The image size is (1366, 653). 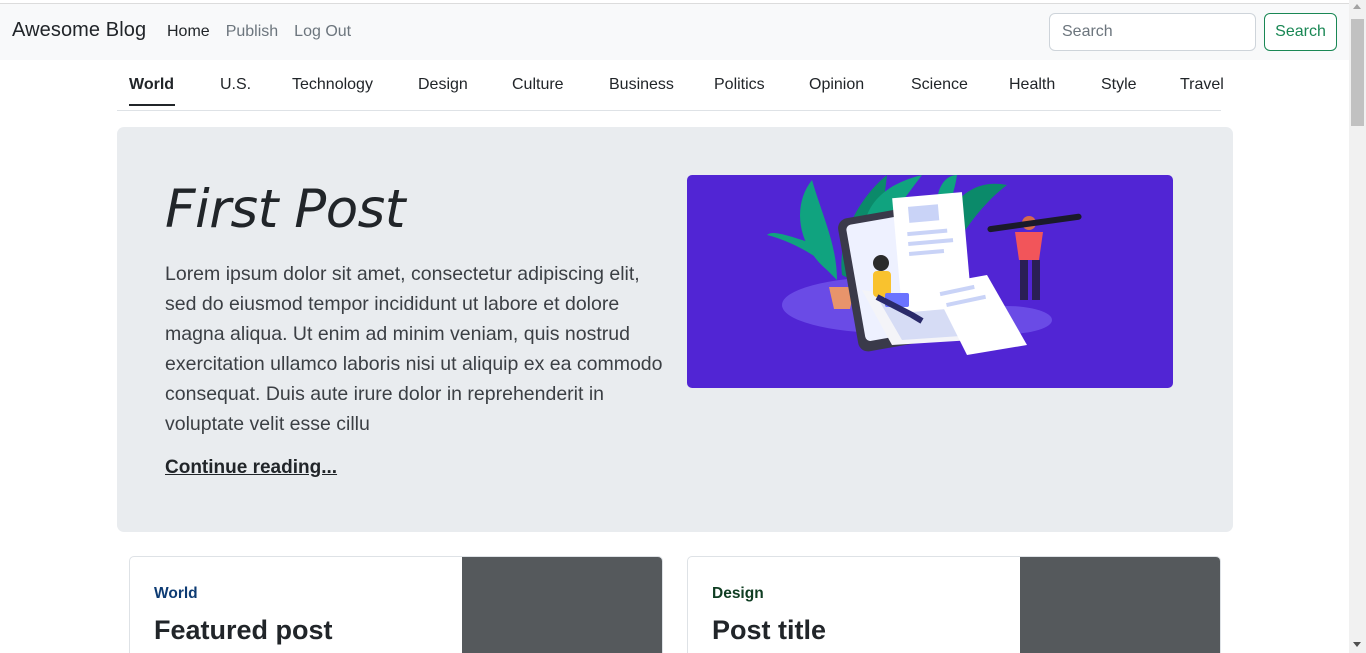 I want to click on card-category: Design, so click(x=738, y=593).